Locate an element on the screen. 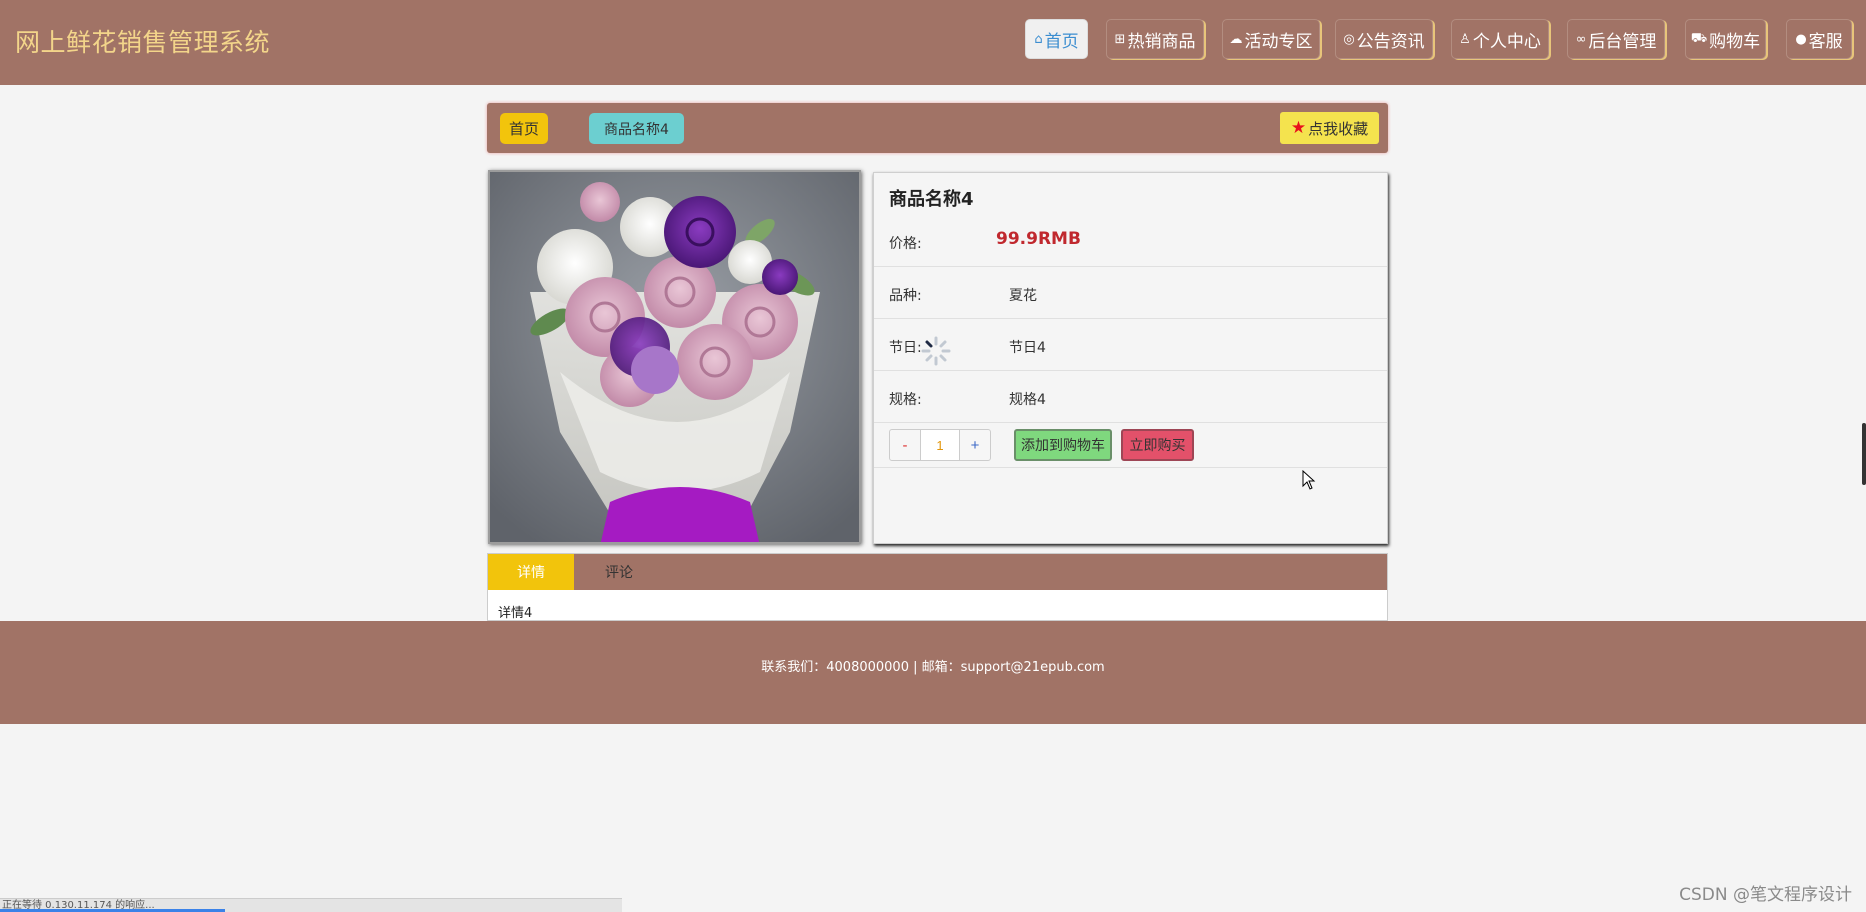 This screenshot has height=912, width=1866. grid-icon: ⊞ is located at coordinates (1120, 39).